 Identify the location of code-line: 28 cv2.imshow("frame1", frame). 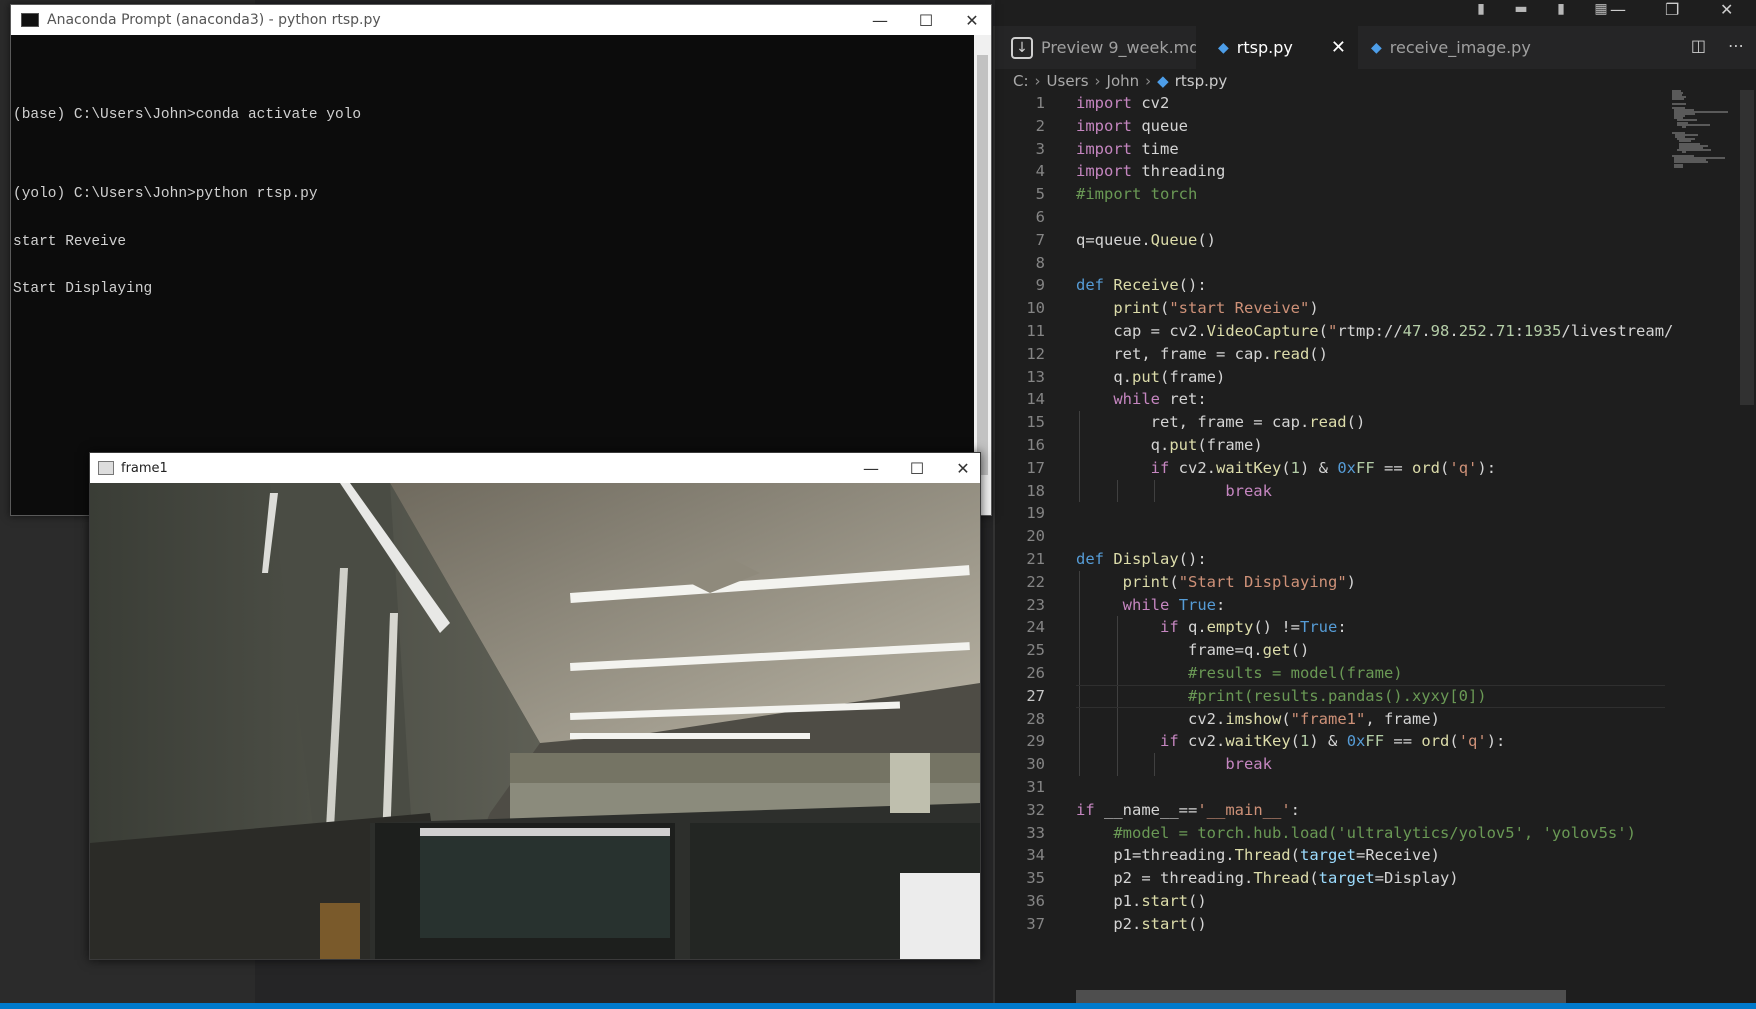
(1330, 719).